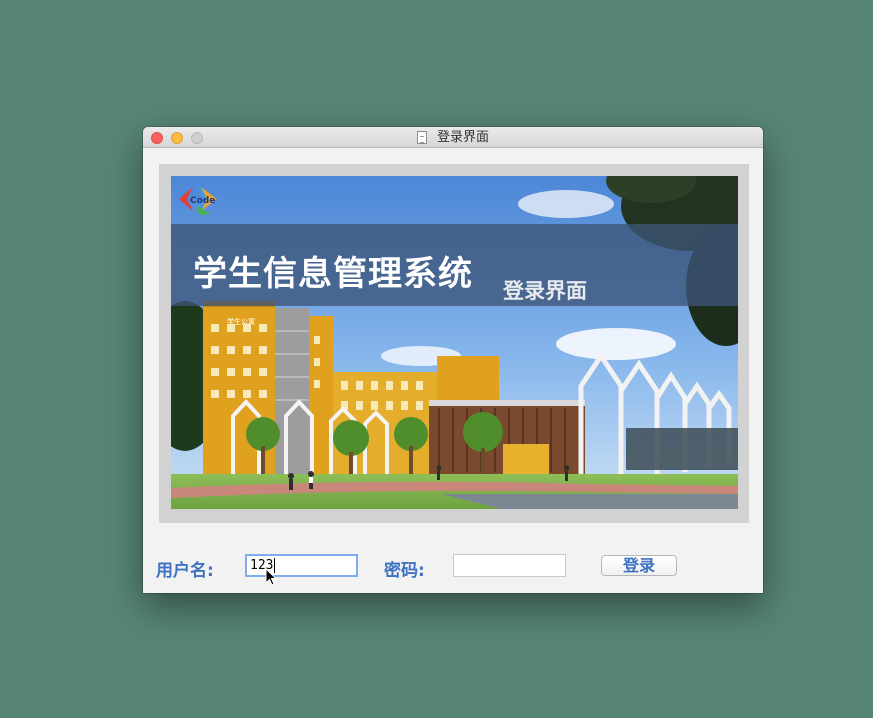  Describe the element at coordinates (421, 137) in the screenshot. I see `document-icon` at that location.